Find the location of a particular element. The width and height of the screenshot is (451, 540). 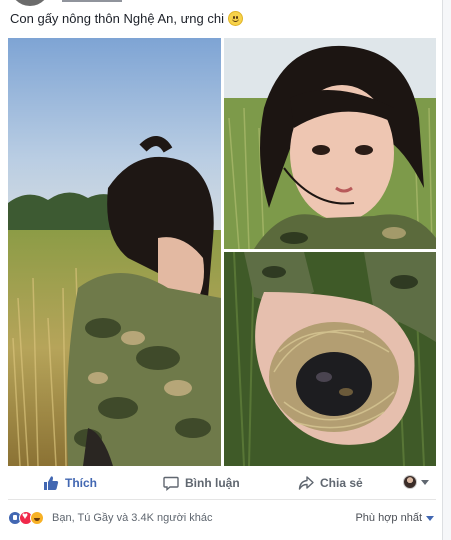

post-as-selector is located at coordinates (416, 482).